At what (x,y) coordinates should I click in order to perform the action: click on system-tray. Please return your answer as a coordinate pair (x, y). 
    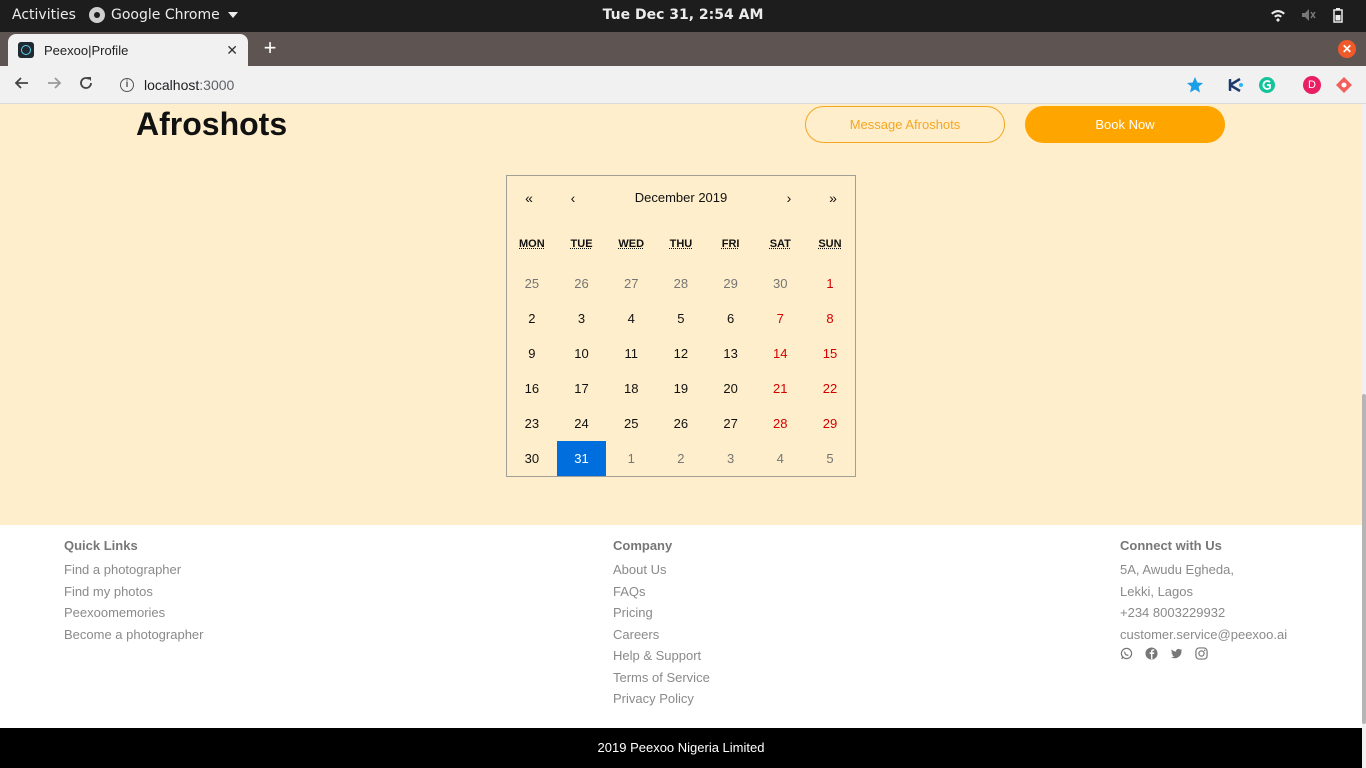
    Looking at the image, I should click on (1308, 15).